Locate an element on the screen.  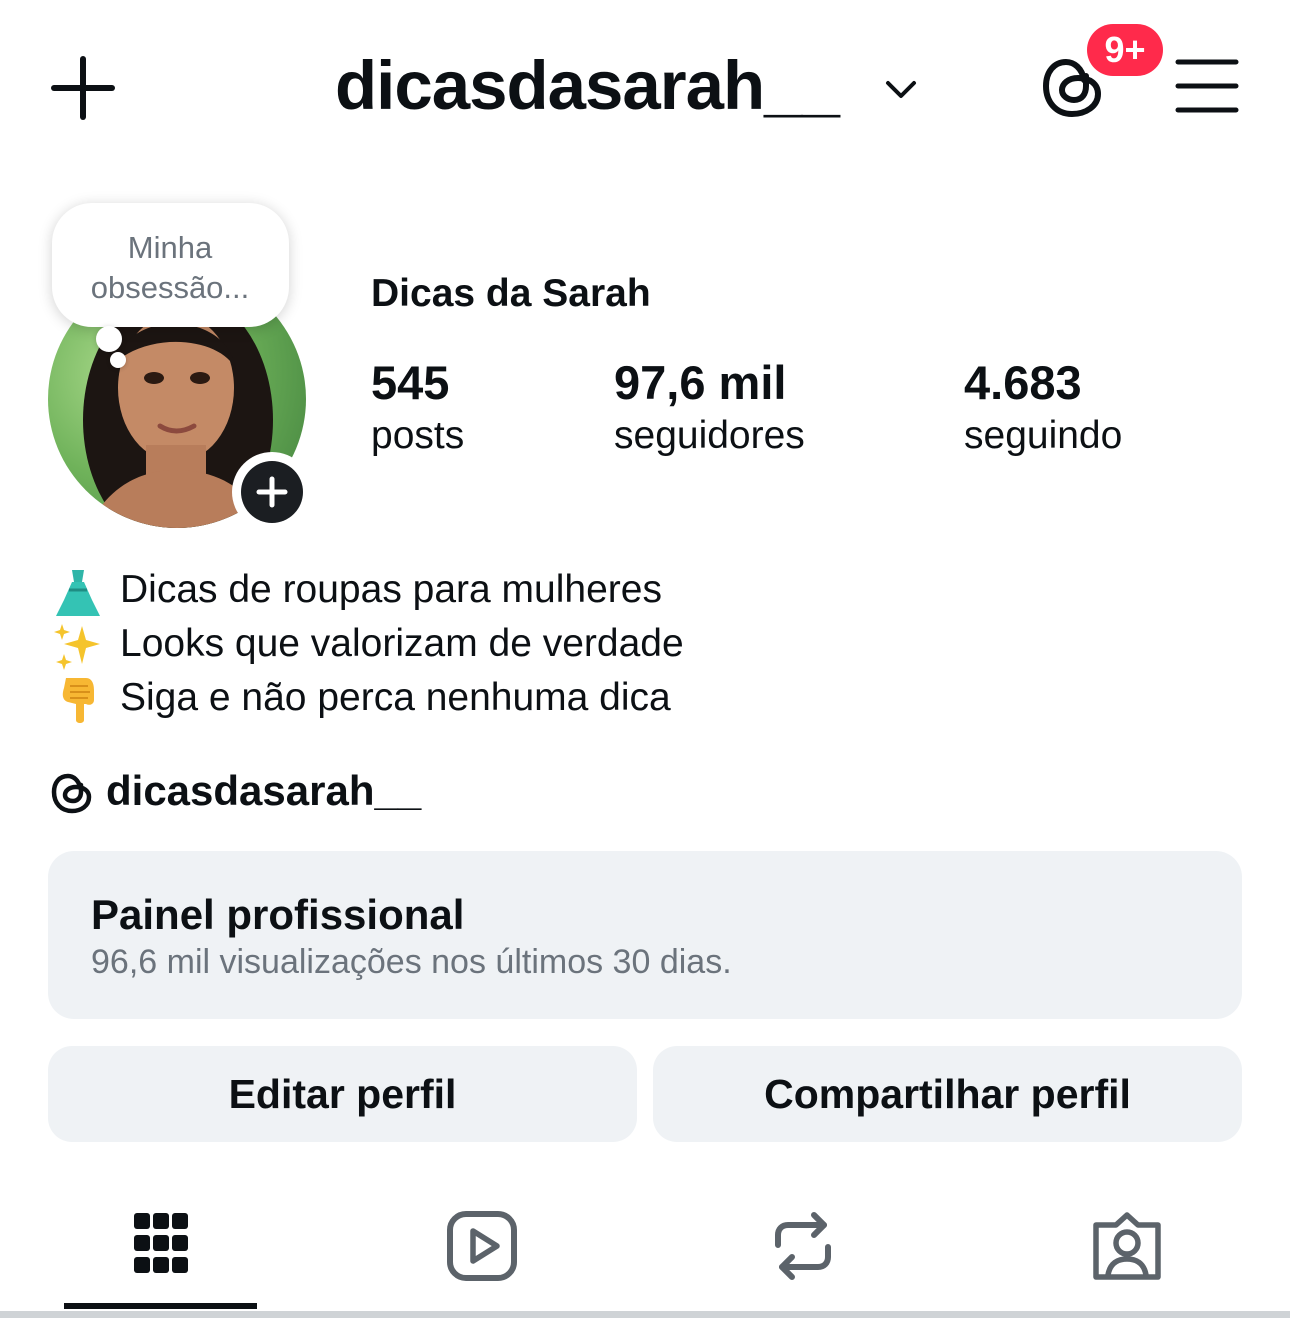
posts-grid-preview is located at coordinates (645, 1314).